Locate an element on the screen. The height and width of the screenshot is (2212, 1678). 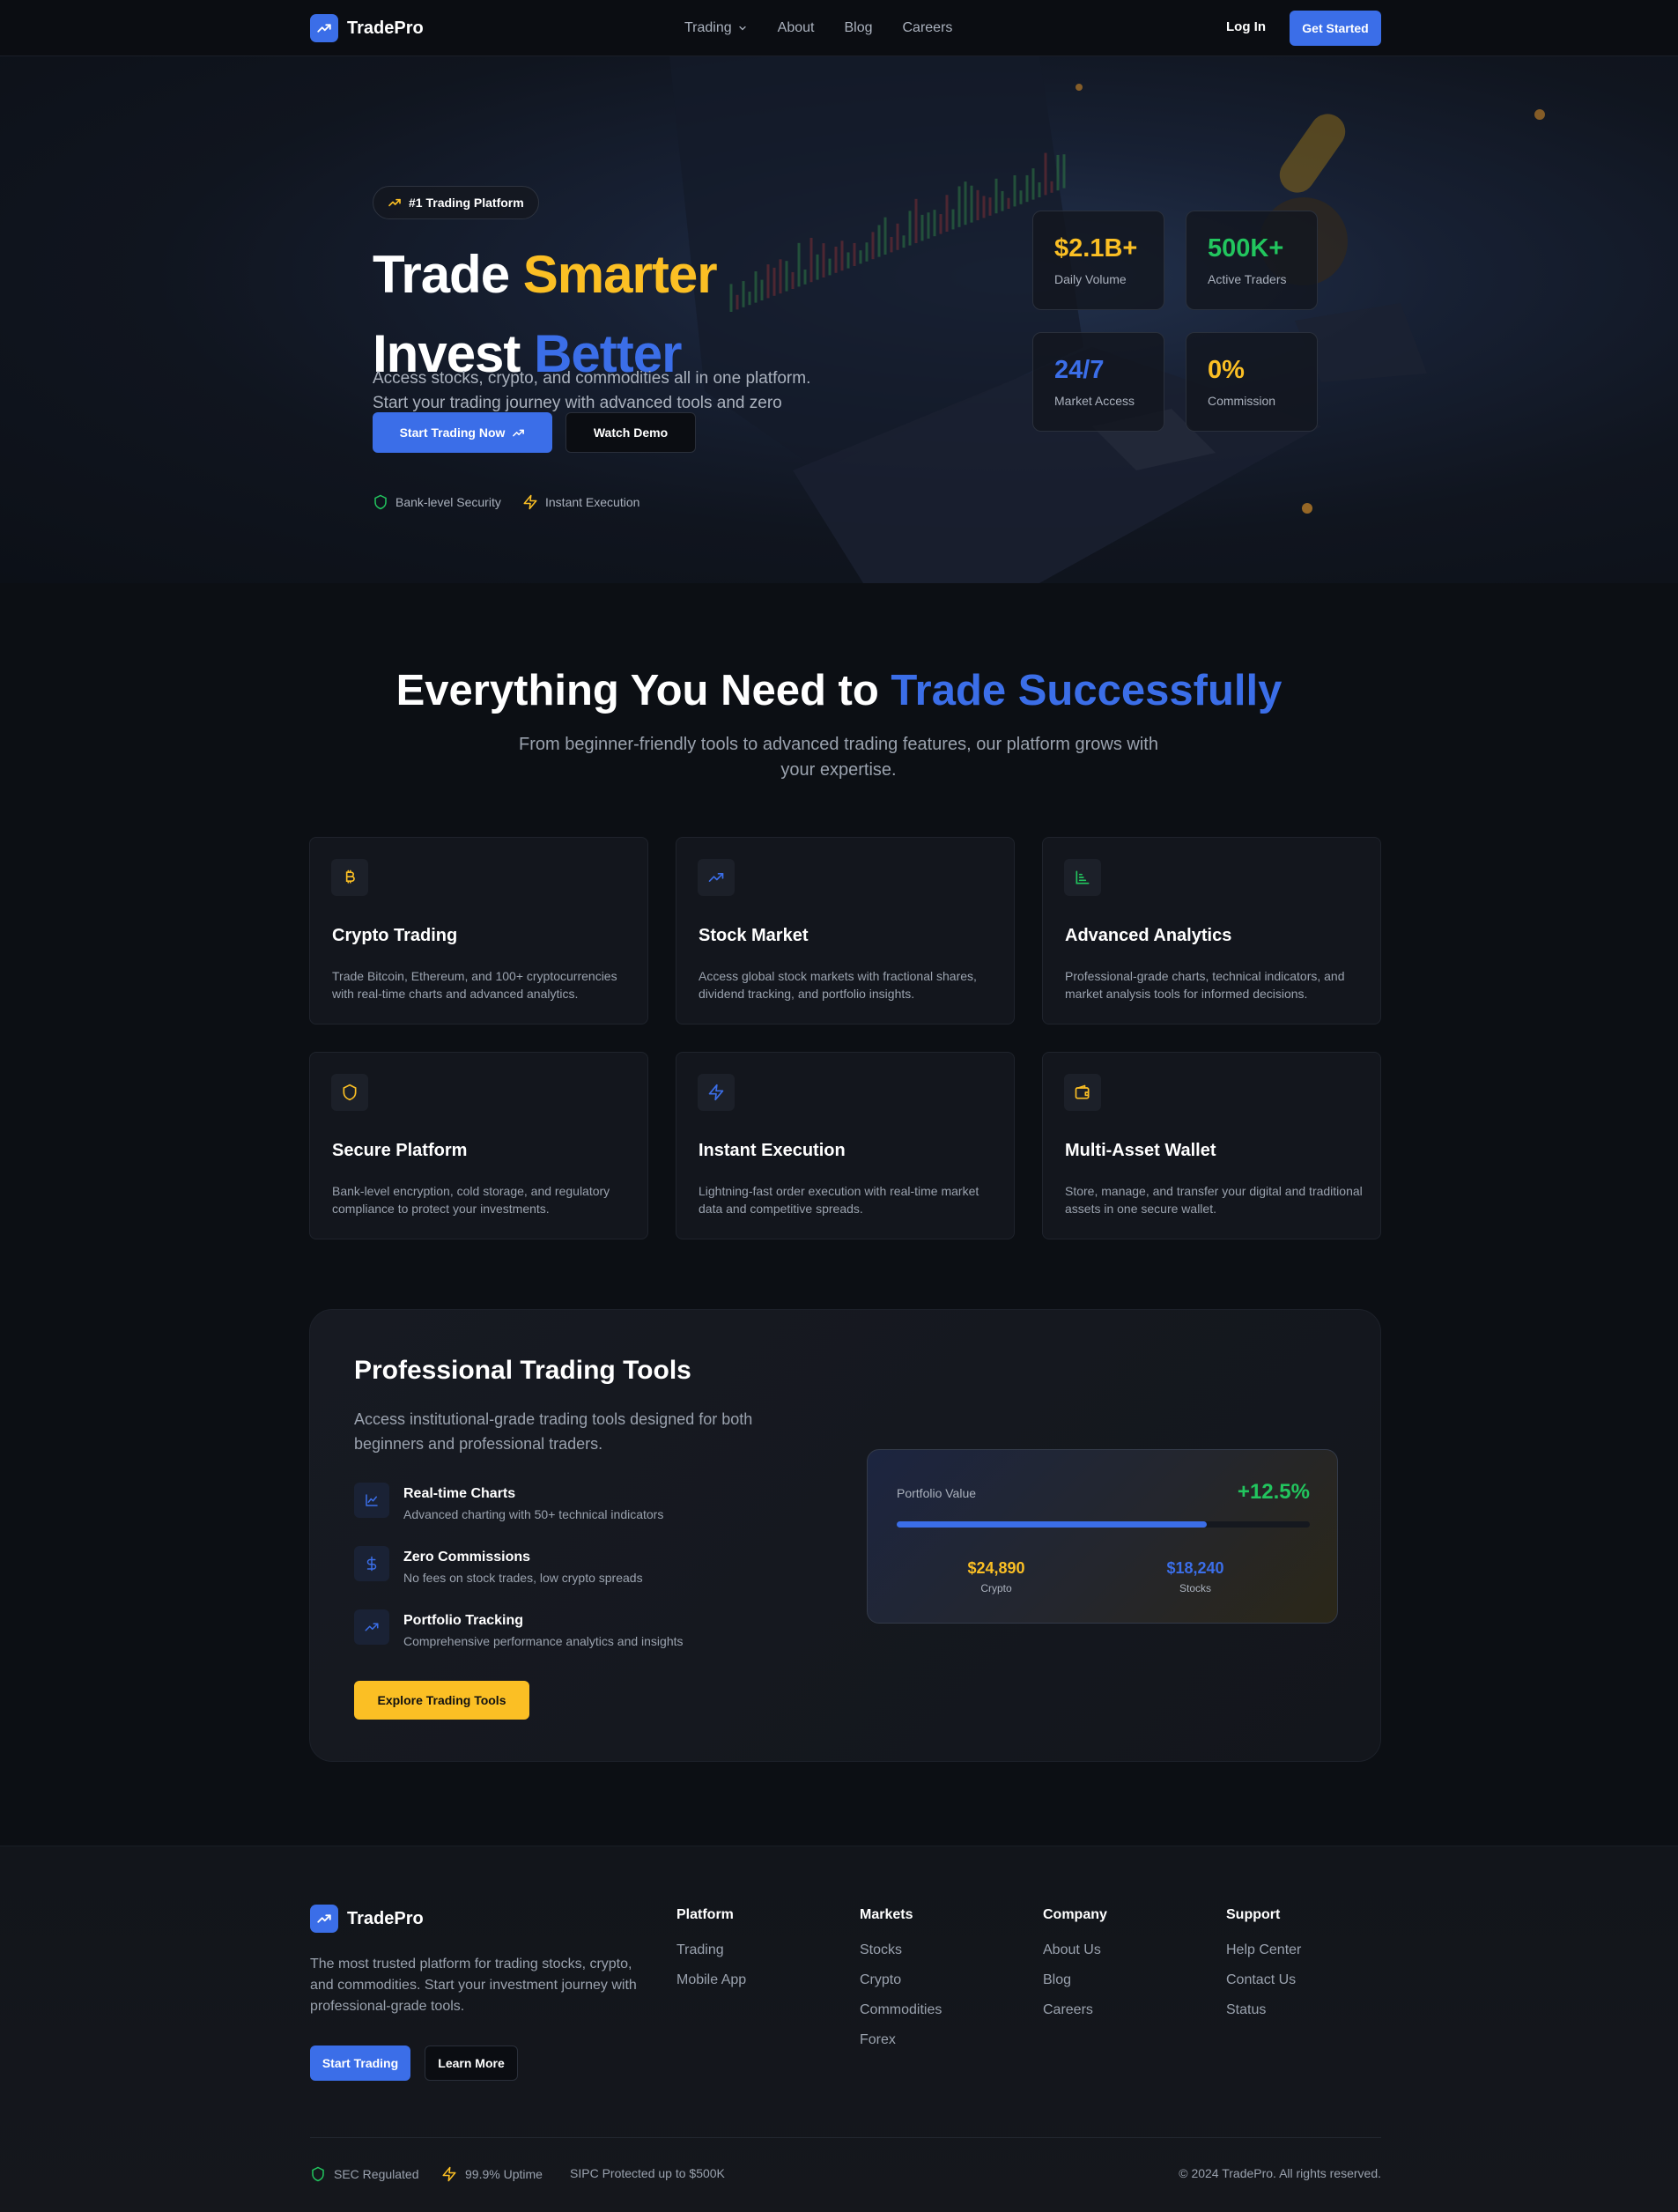
footer-brand-logo: TradePro is located at coordinates (367, 1919).